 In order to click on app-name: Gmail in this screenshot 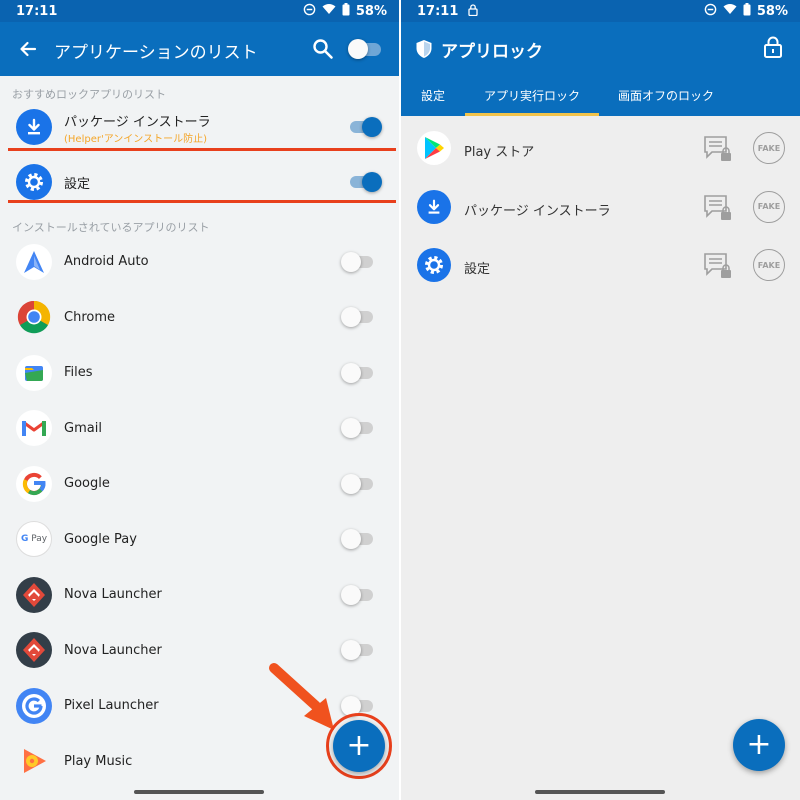, I will do `click(83, 428)`.